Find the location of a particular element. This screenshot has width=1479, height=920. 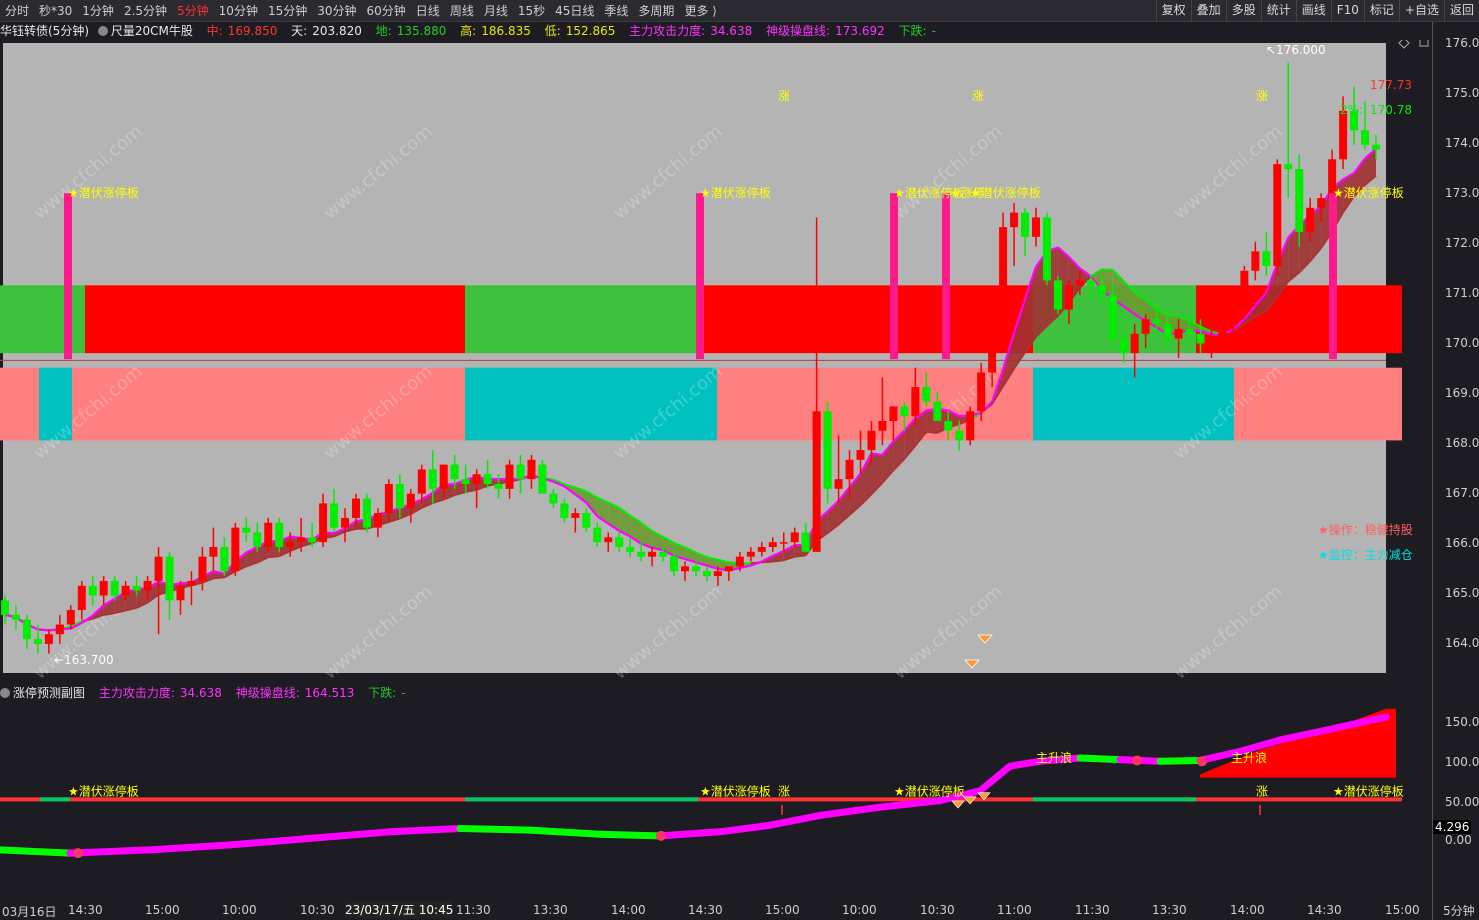

time-label: 14:00 is located at coordinates (628, 910).